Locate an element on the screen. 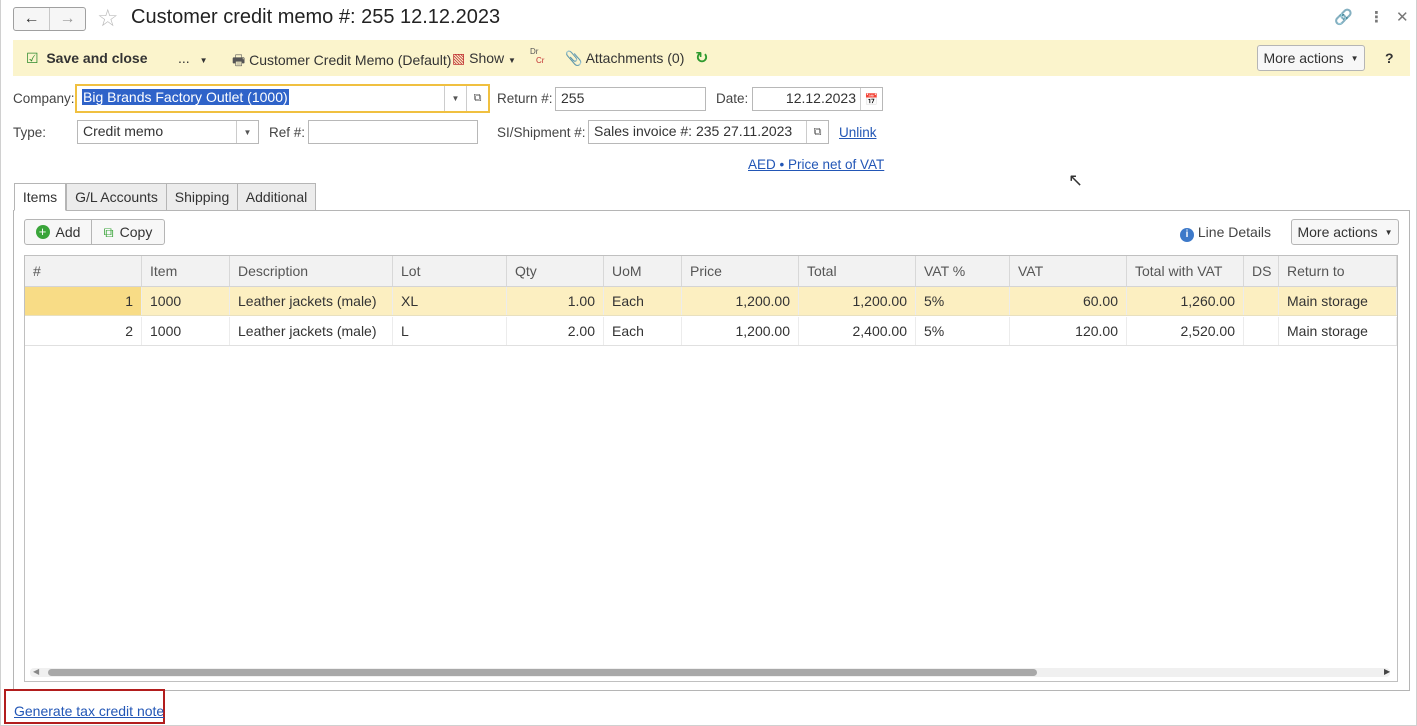  qty-cell: 1.00 is located at coordinates (555, 301).